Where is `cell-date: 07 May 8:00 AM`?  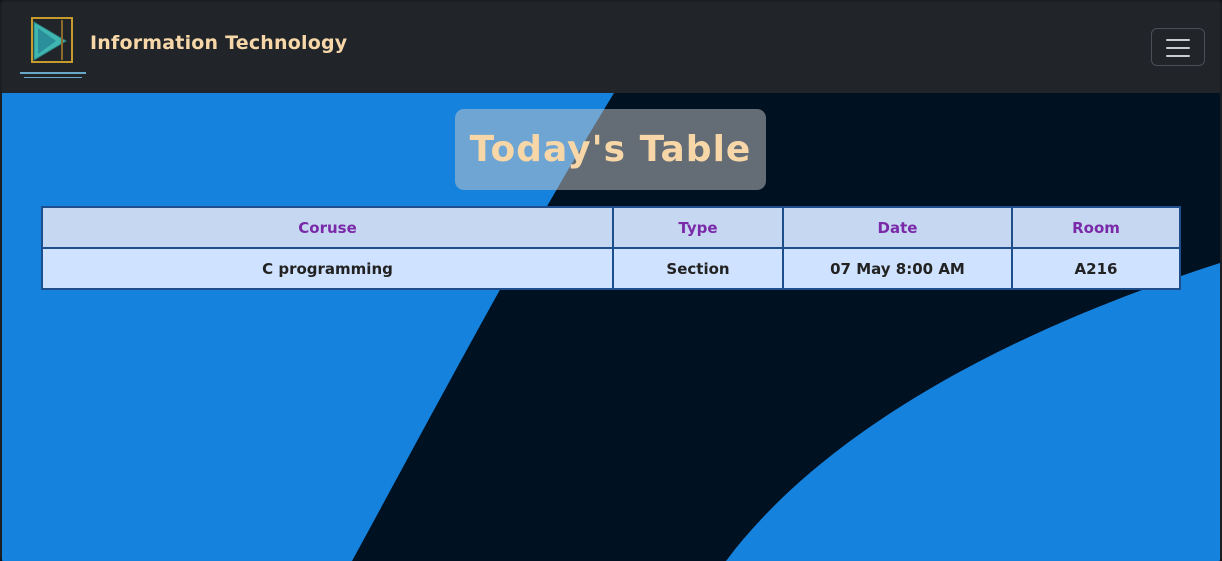
cell-date: 07 May 8:00 AM is located at coordinates (897, 268).